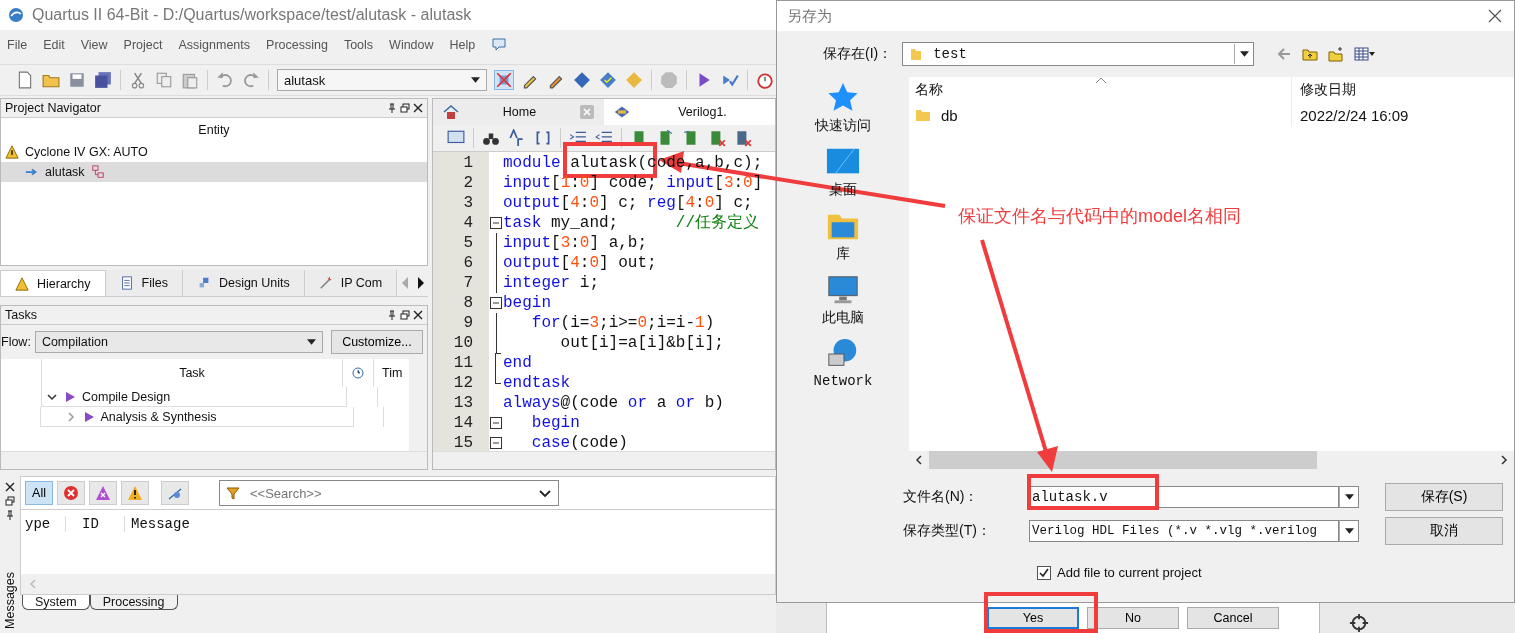  Describe the element at coordinates (54, 45) in the screenshot. I see `menu-item: Edit` at that location.